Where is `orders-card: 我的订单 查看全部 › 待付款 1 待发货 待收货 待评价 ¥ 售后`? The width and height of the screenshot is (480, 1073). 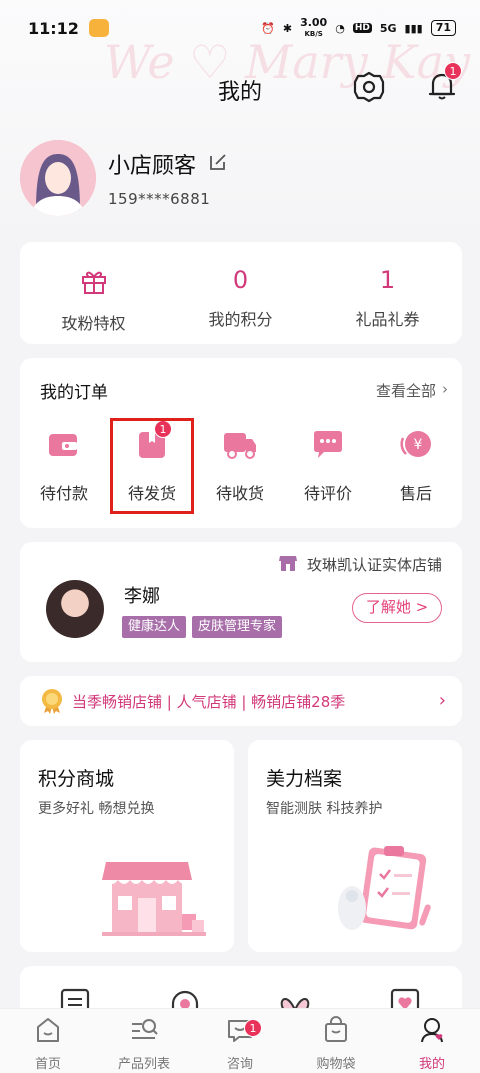
orders-card: 我的订单 查看全部 › 待付款 1 待发货 待收货 待评价 ¥ 售后 is located at coordinates (241, 443).